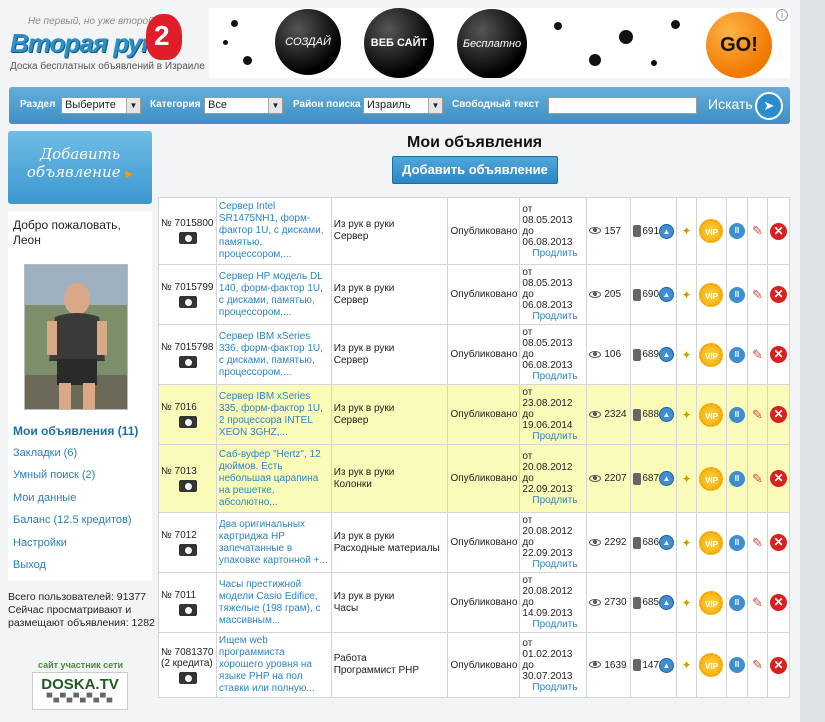 The width and height of the screenshot is (825, 722). What do you see at coordinates (739, 45) in the screenshot?
I see `banner-go-button: GO!` at bounding box center [739, 45].